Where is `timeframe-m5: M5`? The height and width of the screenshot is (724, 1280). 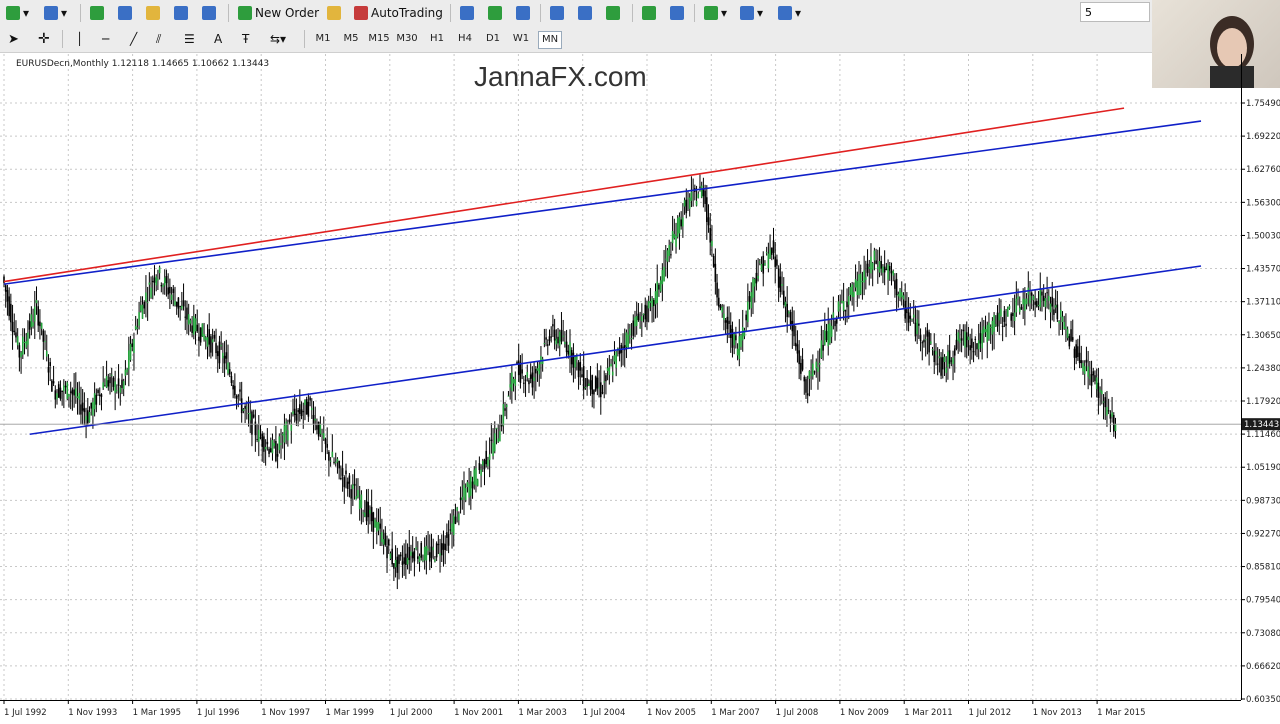
timeframe-m5: M5 is located at coordinates (351, 39).